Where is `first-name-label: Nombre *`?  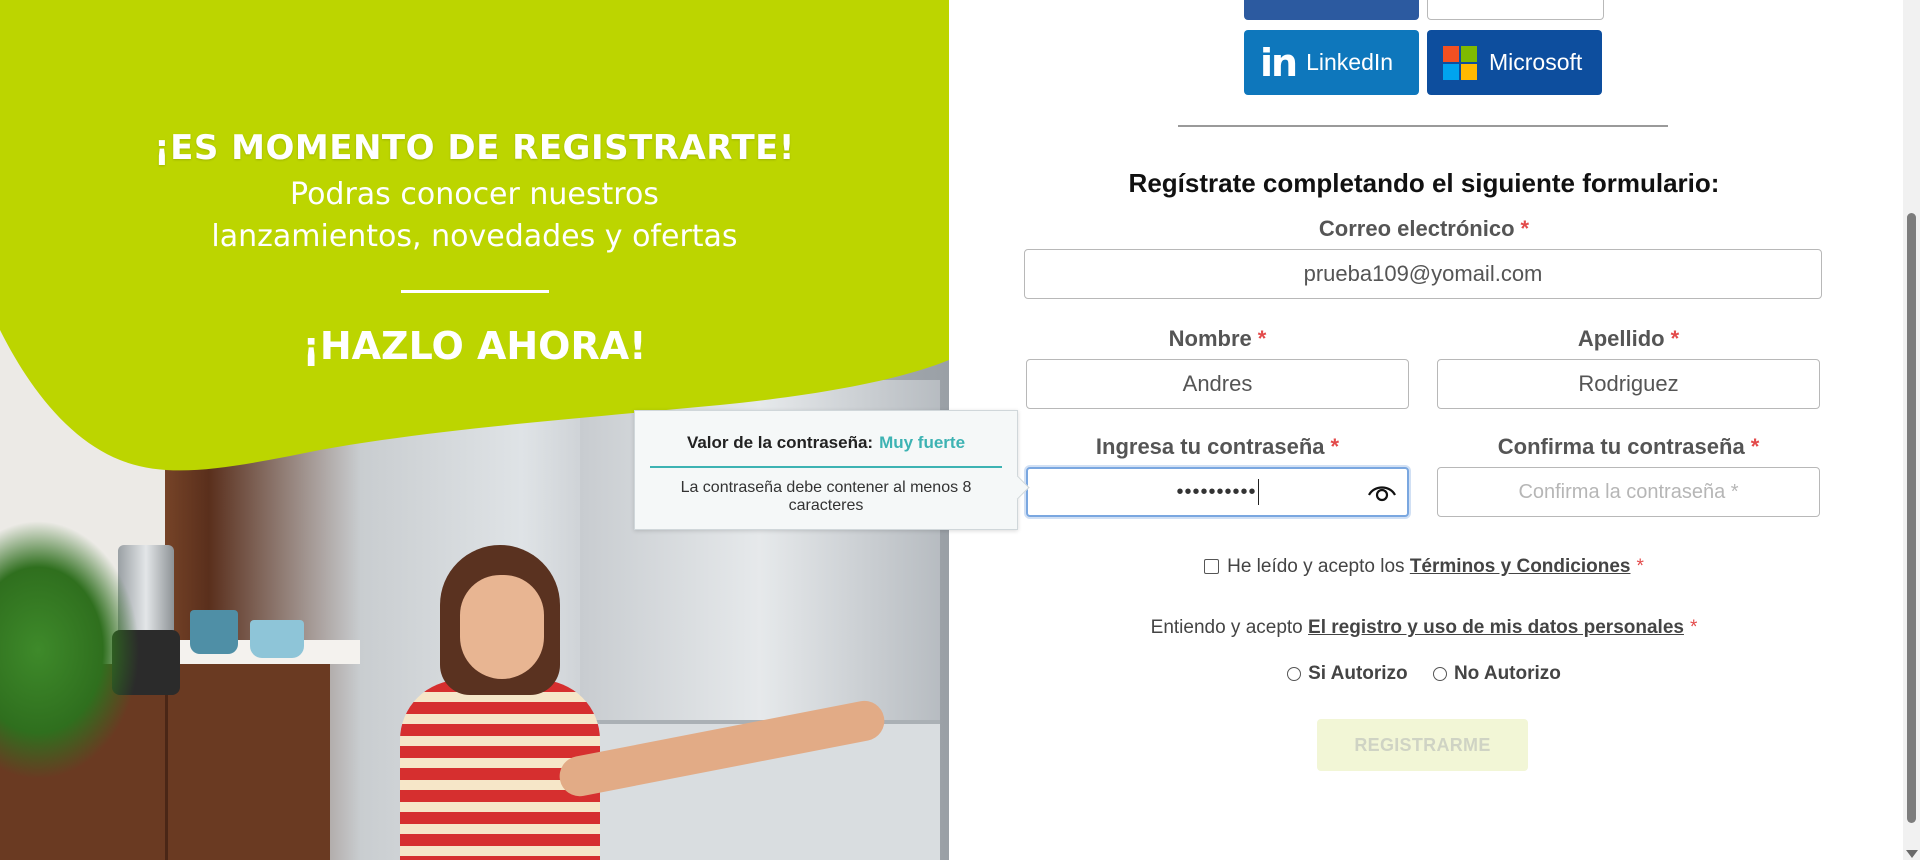
first-name-label: Nombre * is located at coordinates (1217, 339).